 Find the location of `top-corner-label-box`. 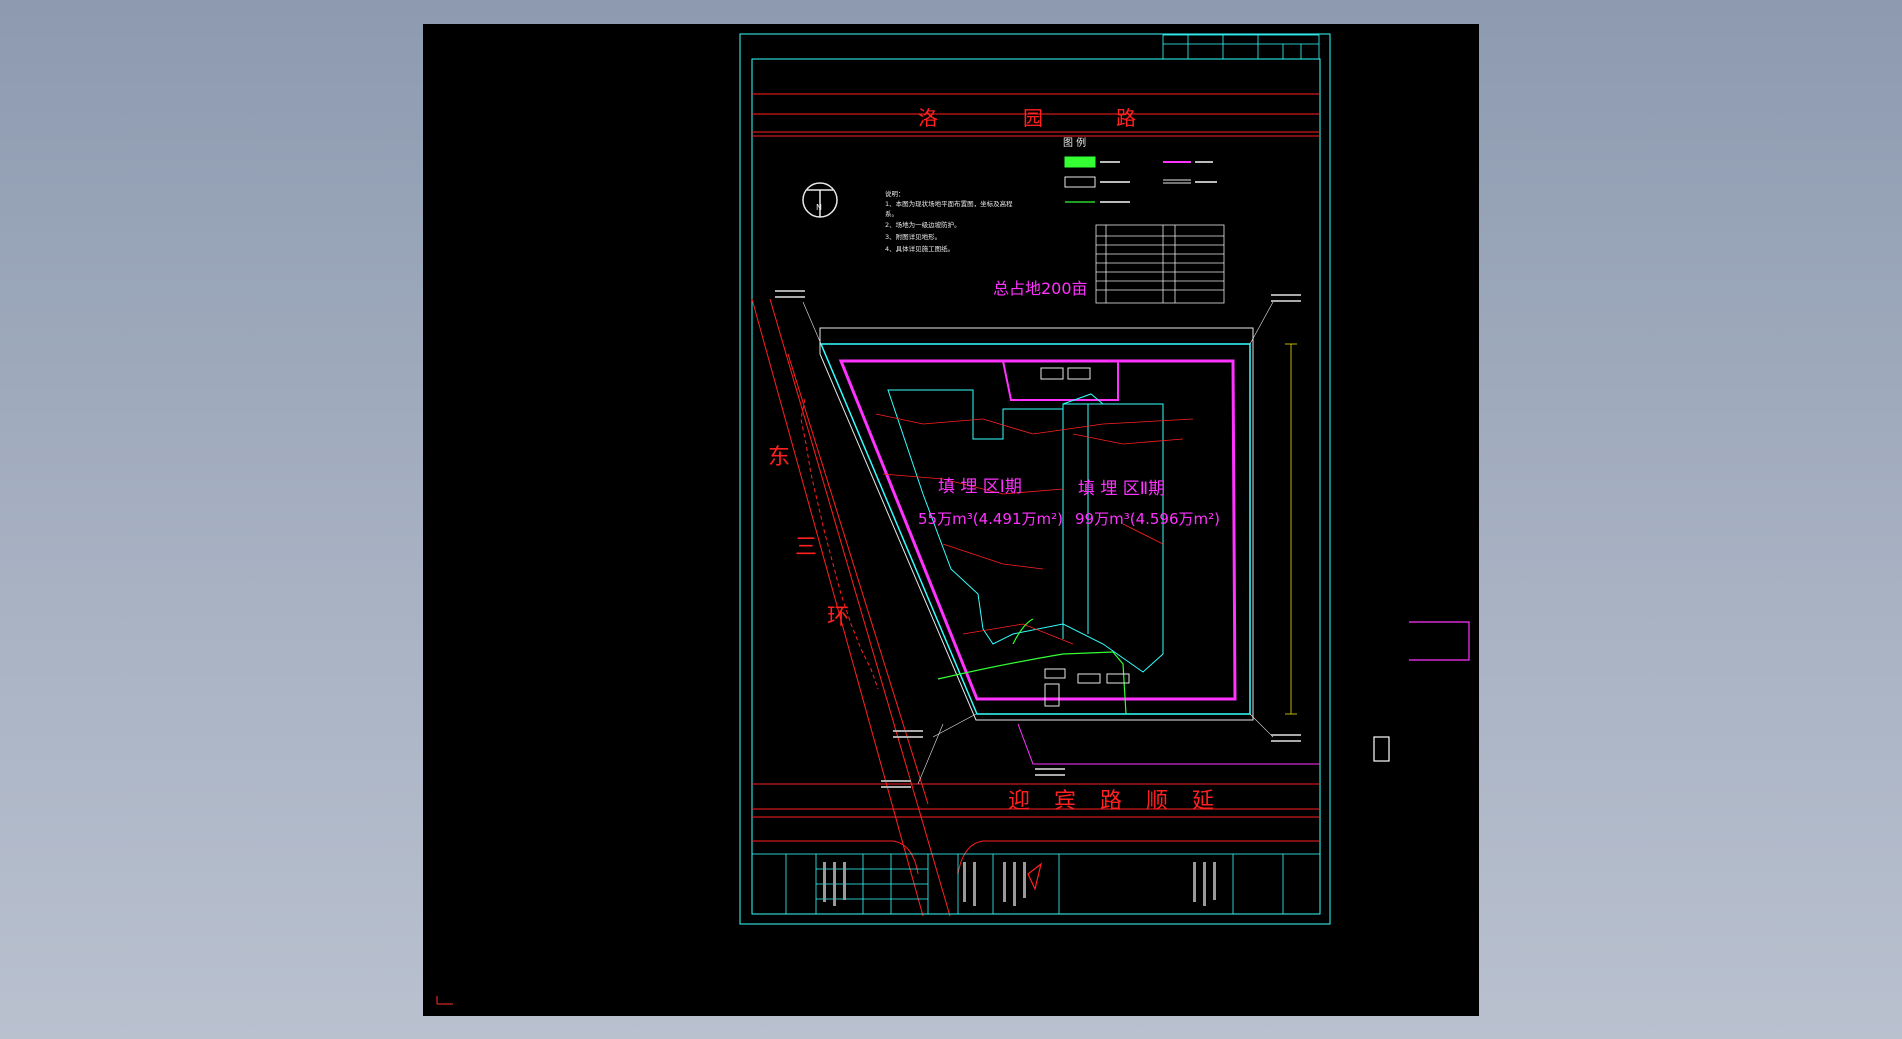

top-corner-label-box is located at coordinates (1241, 47).